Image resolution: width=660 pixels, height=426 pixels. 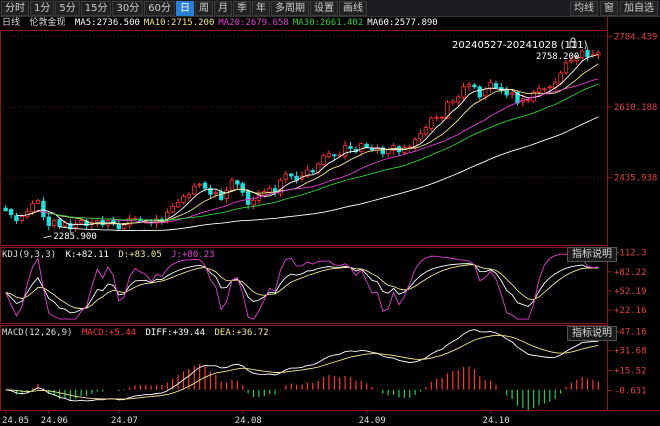 I want to click on kdj-j-line, so click(x=302, y=286).